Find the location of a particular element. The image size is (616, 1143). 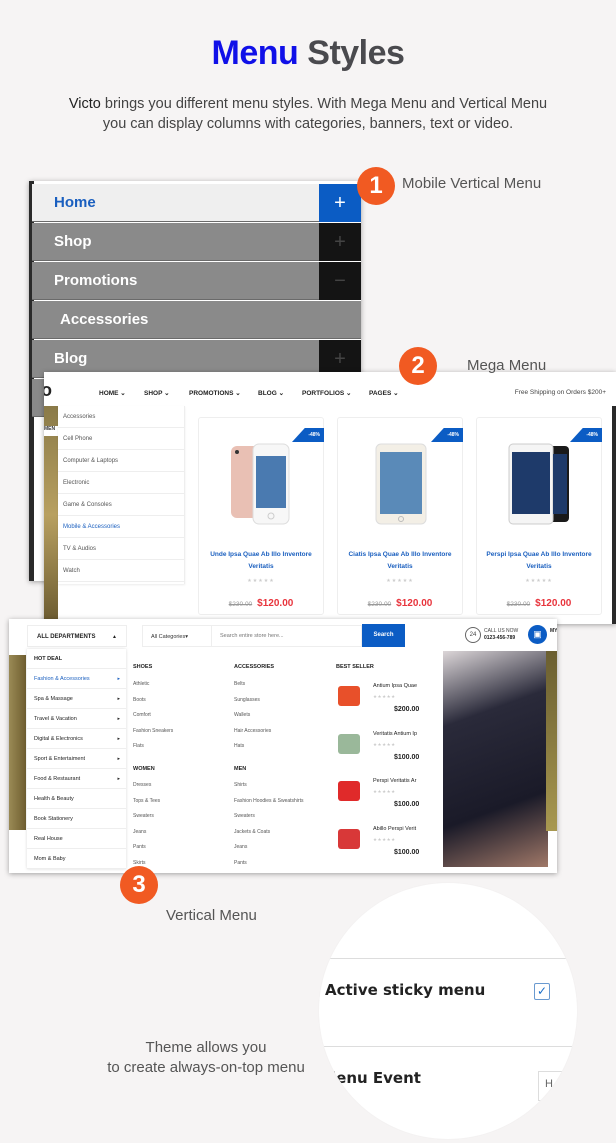

mobile-menu-item-shop: Shop + is located at coordinates (196, 242).